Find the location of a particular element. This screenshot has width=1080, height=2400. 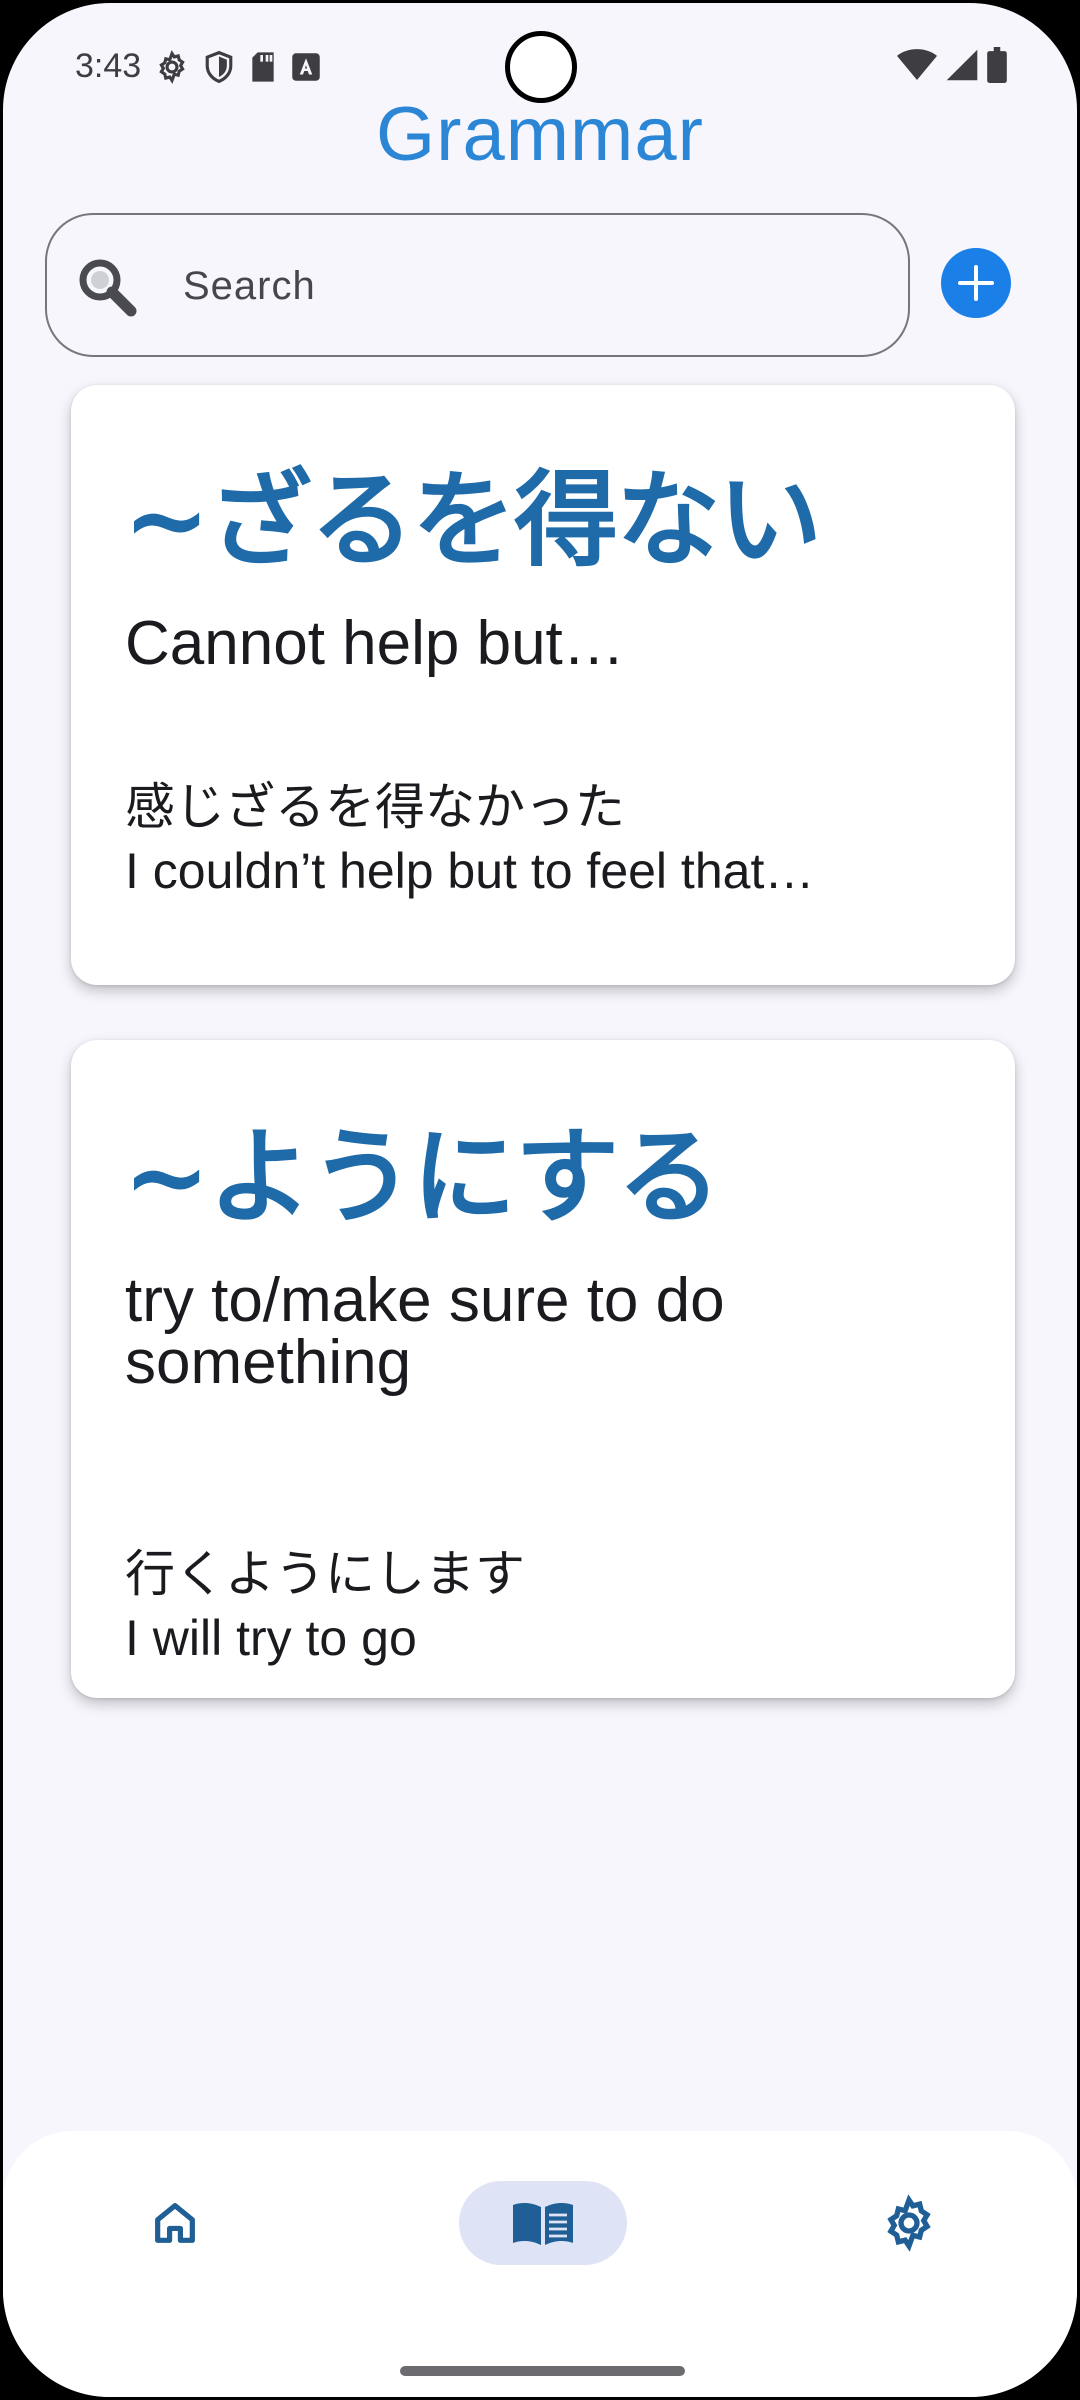

nav-settings is located at coordinates (909, 2223).